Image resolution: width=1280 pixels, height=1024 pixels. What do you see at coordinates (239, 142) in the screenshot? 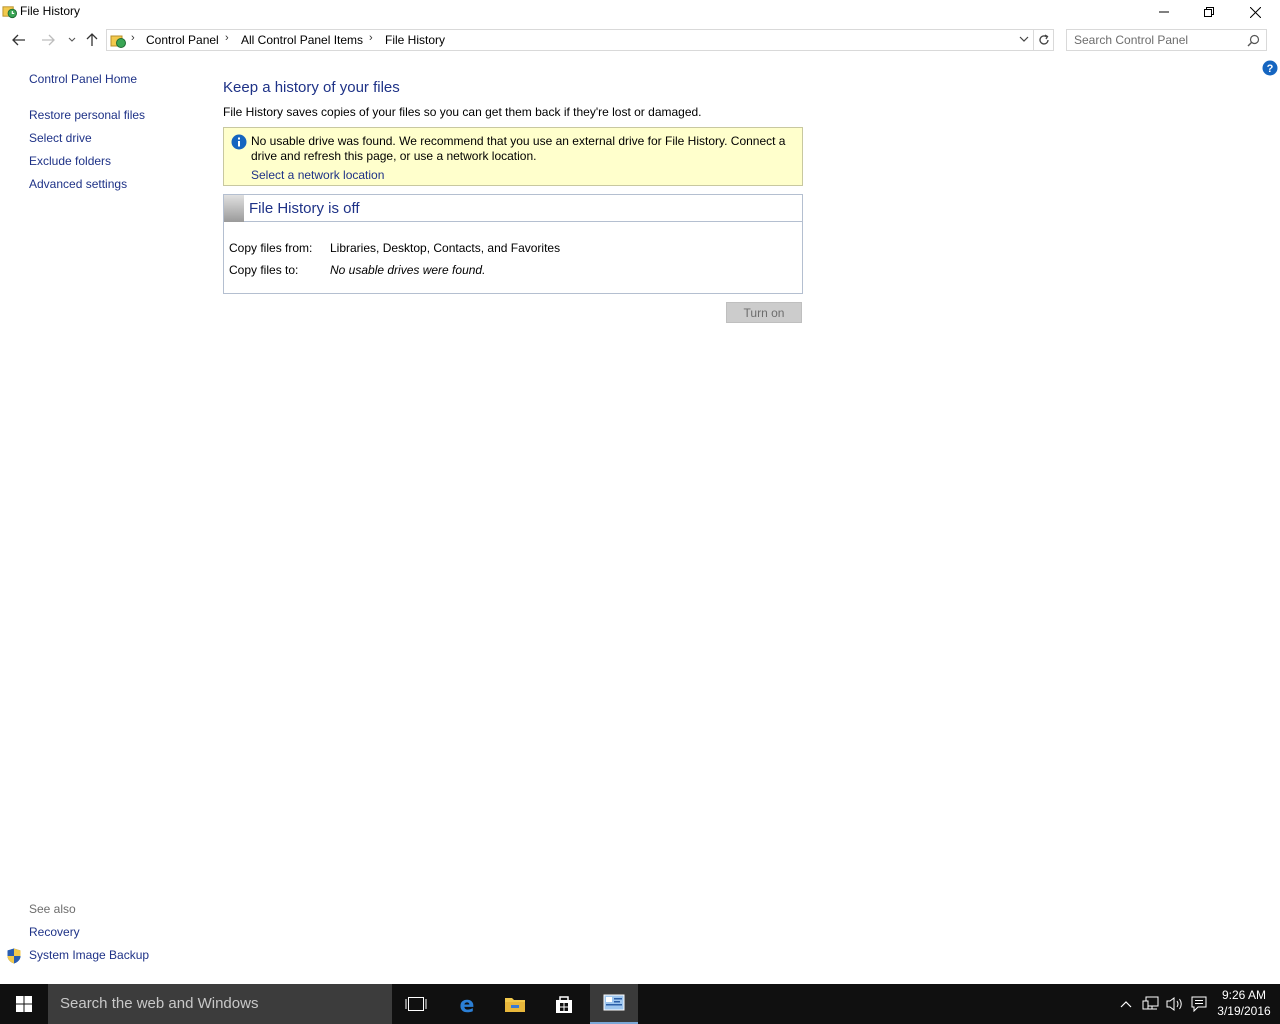
I see `info-icon` at bounding box center [239, 142].